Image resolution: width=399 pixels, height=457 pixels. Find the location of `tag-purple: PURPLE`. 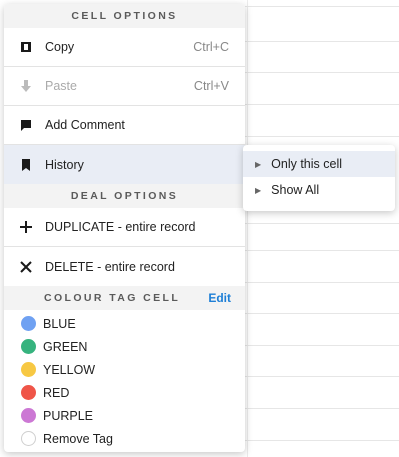

tag-purple: PURPLE is located at coordinates (124, 415).